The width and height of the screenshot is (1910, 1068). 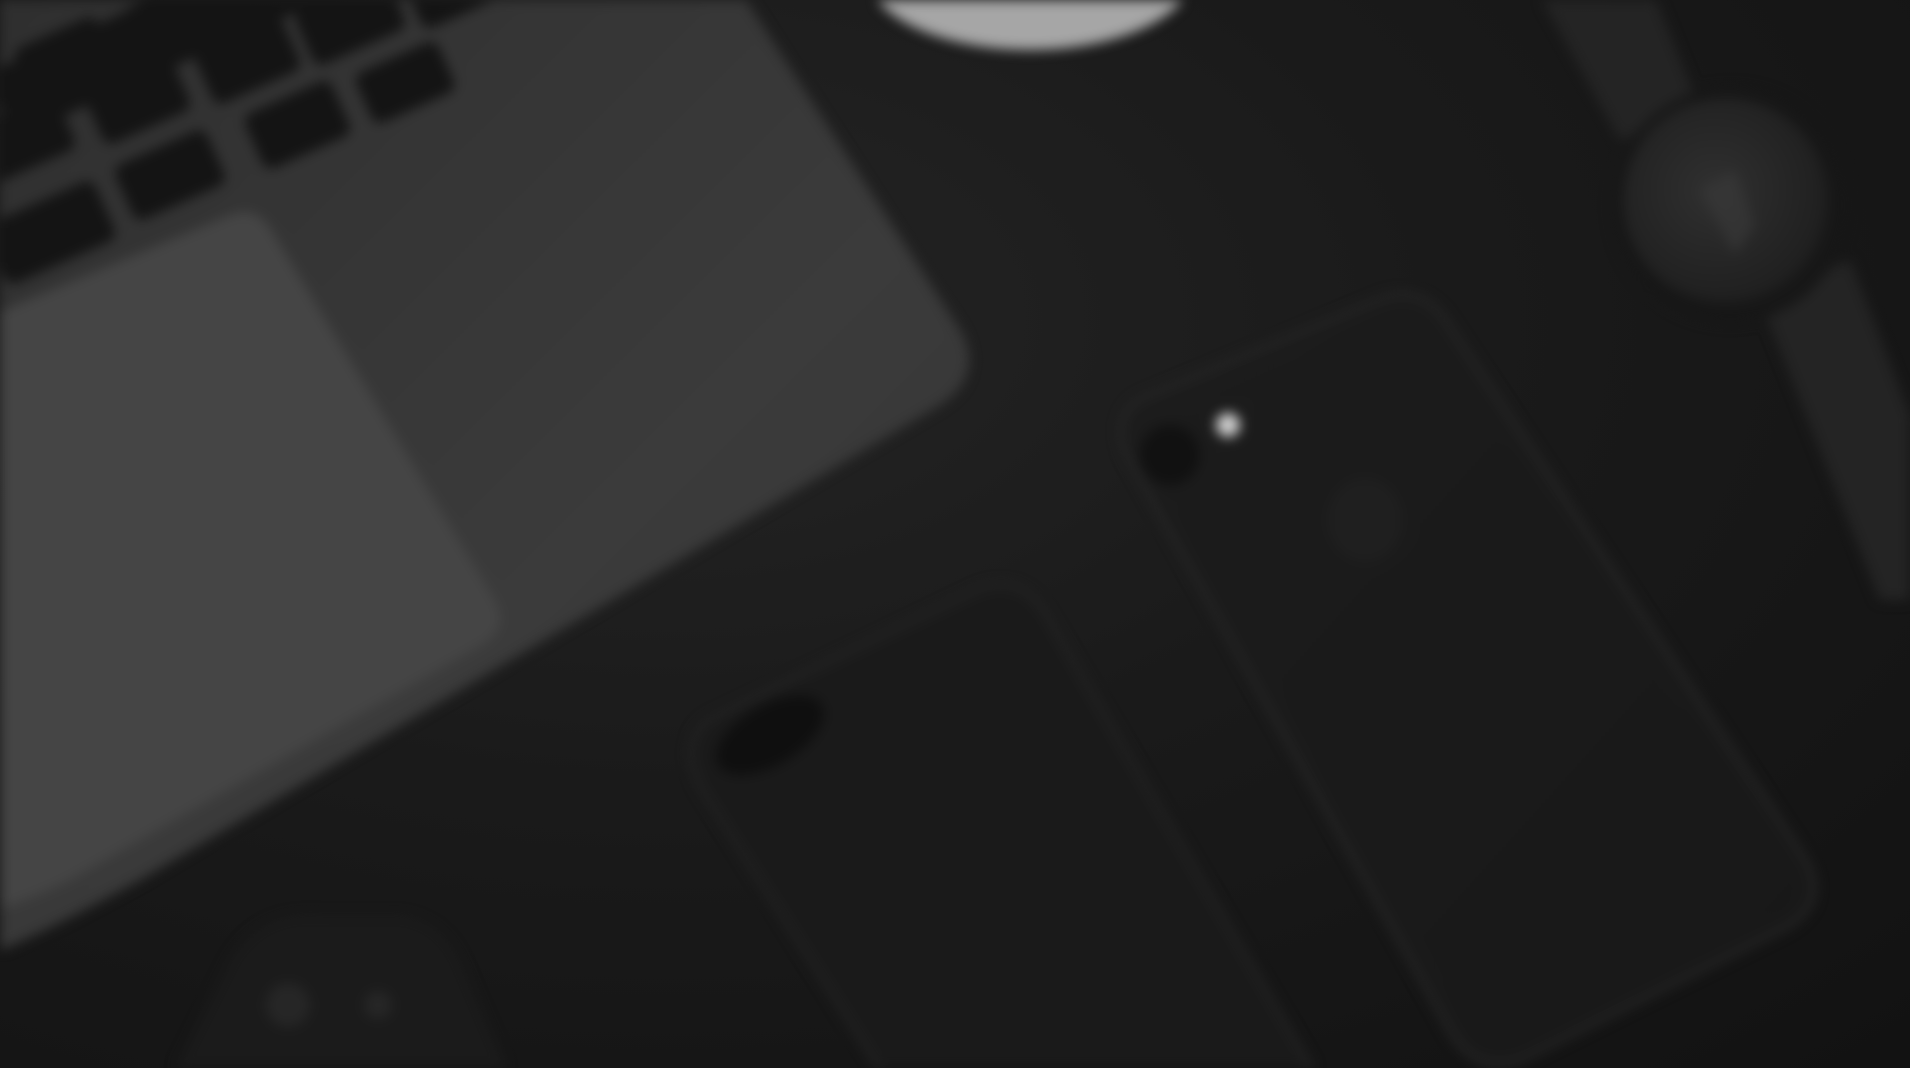 What do you see at coordinates (1002, 825) in the screenshot?
I see `phone-front` at bounding box center [1002, 825].